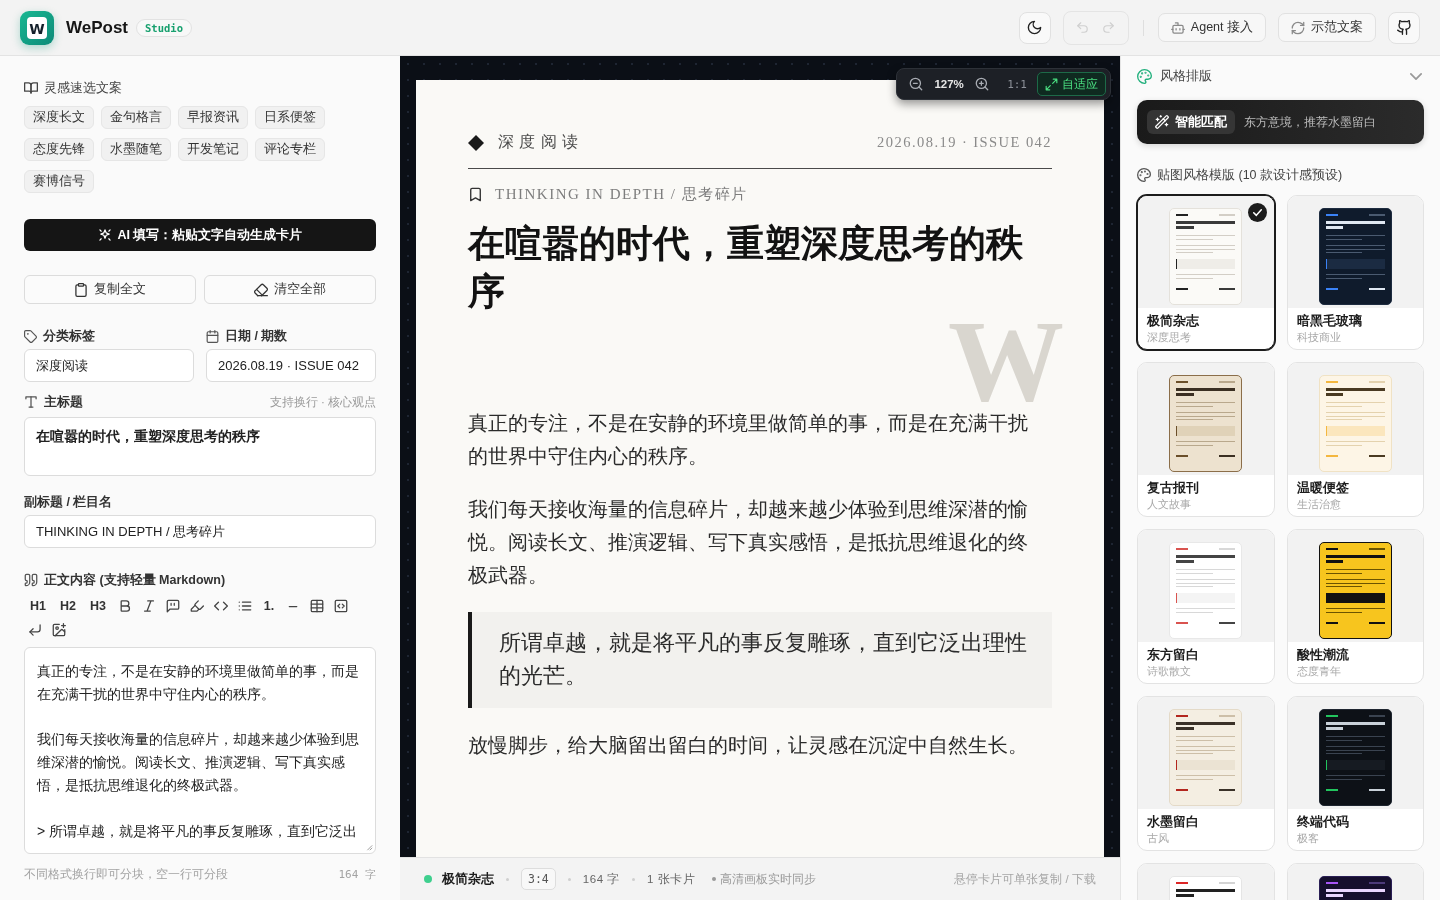 Image resolution: width=1440 pixels, height=900 pixels. Describe the element at coordinates (109, 365) in the screenshot. I see `category-input: 深度阅读` at that location.